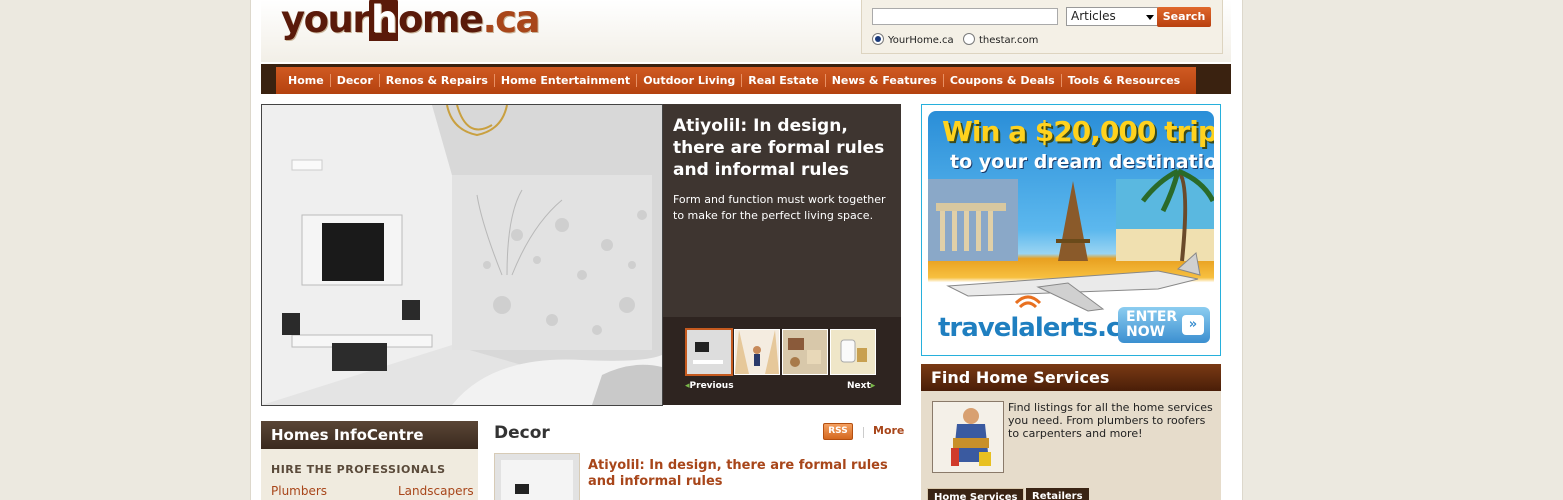 This screenshot has height=500, width=1563. I want to click on nav-tools-resources: Tools & Resources, so click(1124, 80).